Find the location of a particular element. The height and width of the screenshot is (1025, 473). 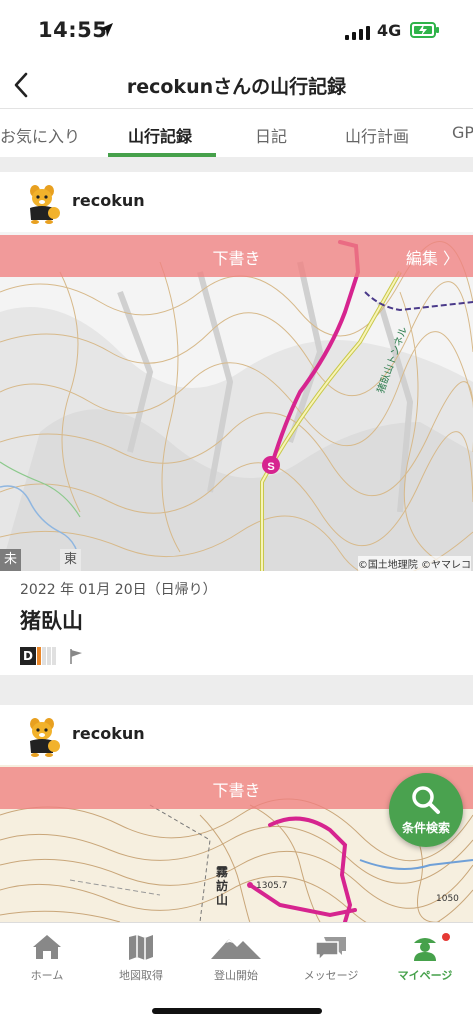

nav-messages: メッセージ is located at coordinates (331, 958).